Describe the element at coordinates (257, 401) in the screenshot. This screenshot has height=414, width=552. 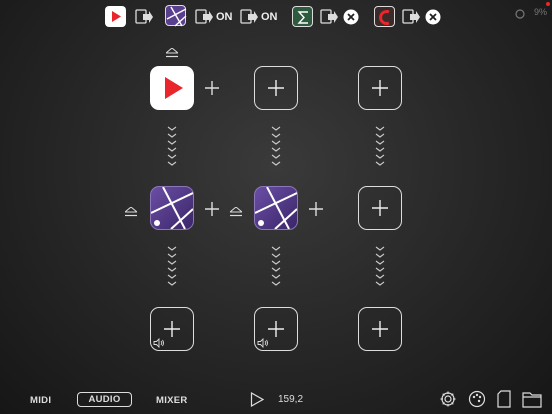
I see `play-icon` at that location.